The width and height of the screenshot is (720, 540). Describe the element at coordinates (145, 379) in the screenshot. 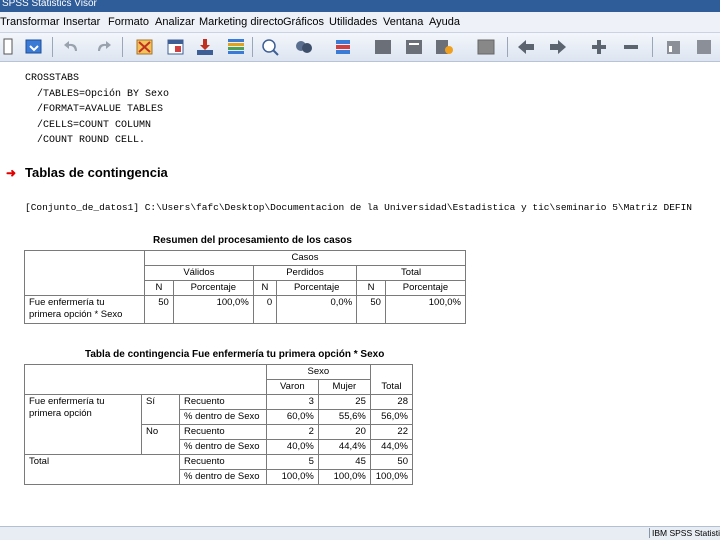

I see `contingency-corner` at that location.